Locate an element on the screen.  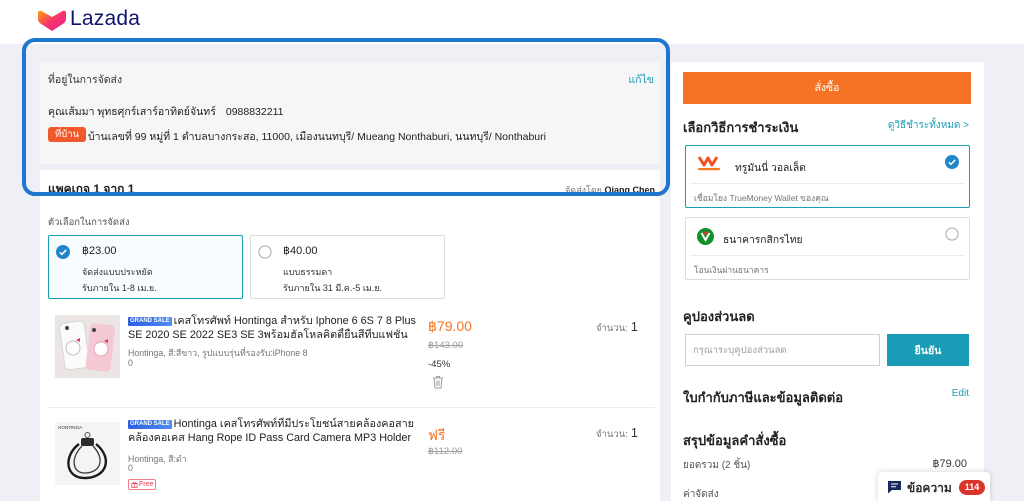
shipping-option-eta: รับภายใน 1-8 เม.ย. is located at coordinates (119, 288).